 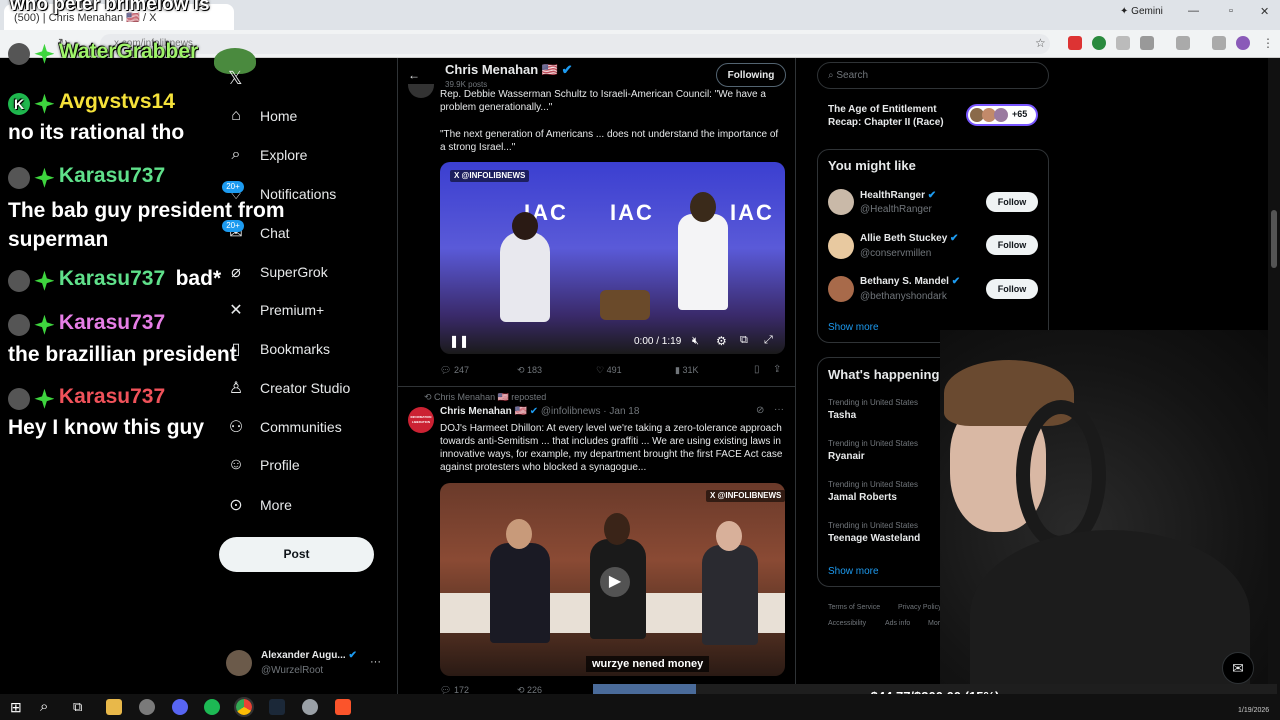 What do you see at coordinates (686, 370) in the screenshot?
I see `views-button: ▮ 31K` at bounding box center [686, 370].